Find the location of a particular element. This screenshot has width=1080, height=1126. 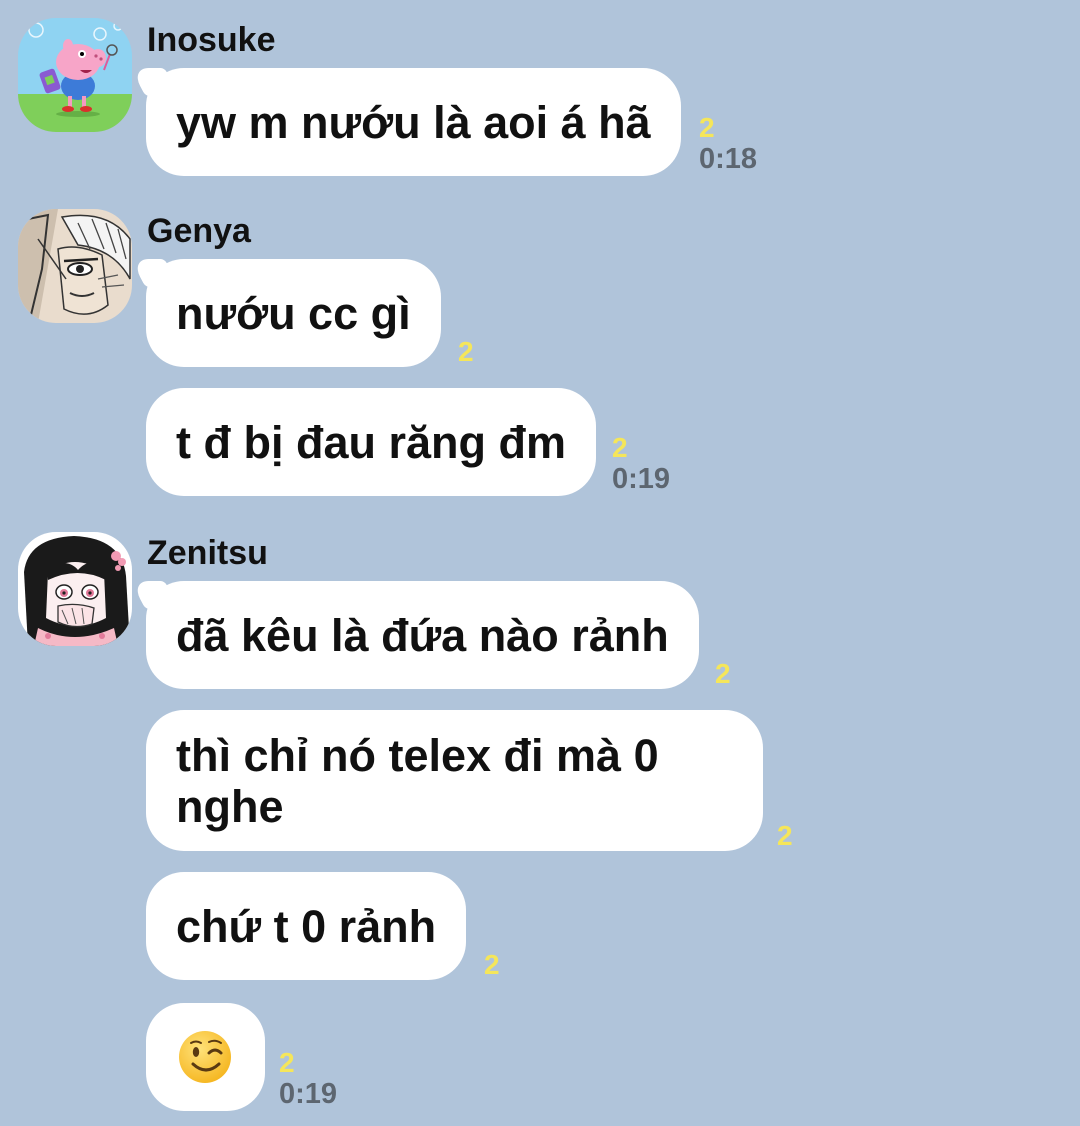

message-text: thì chỉ nó telex đi mà 0 nghe is located at coordinates (417, 780).